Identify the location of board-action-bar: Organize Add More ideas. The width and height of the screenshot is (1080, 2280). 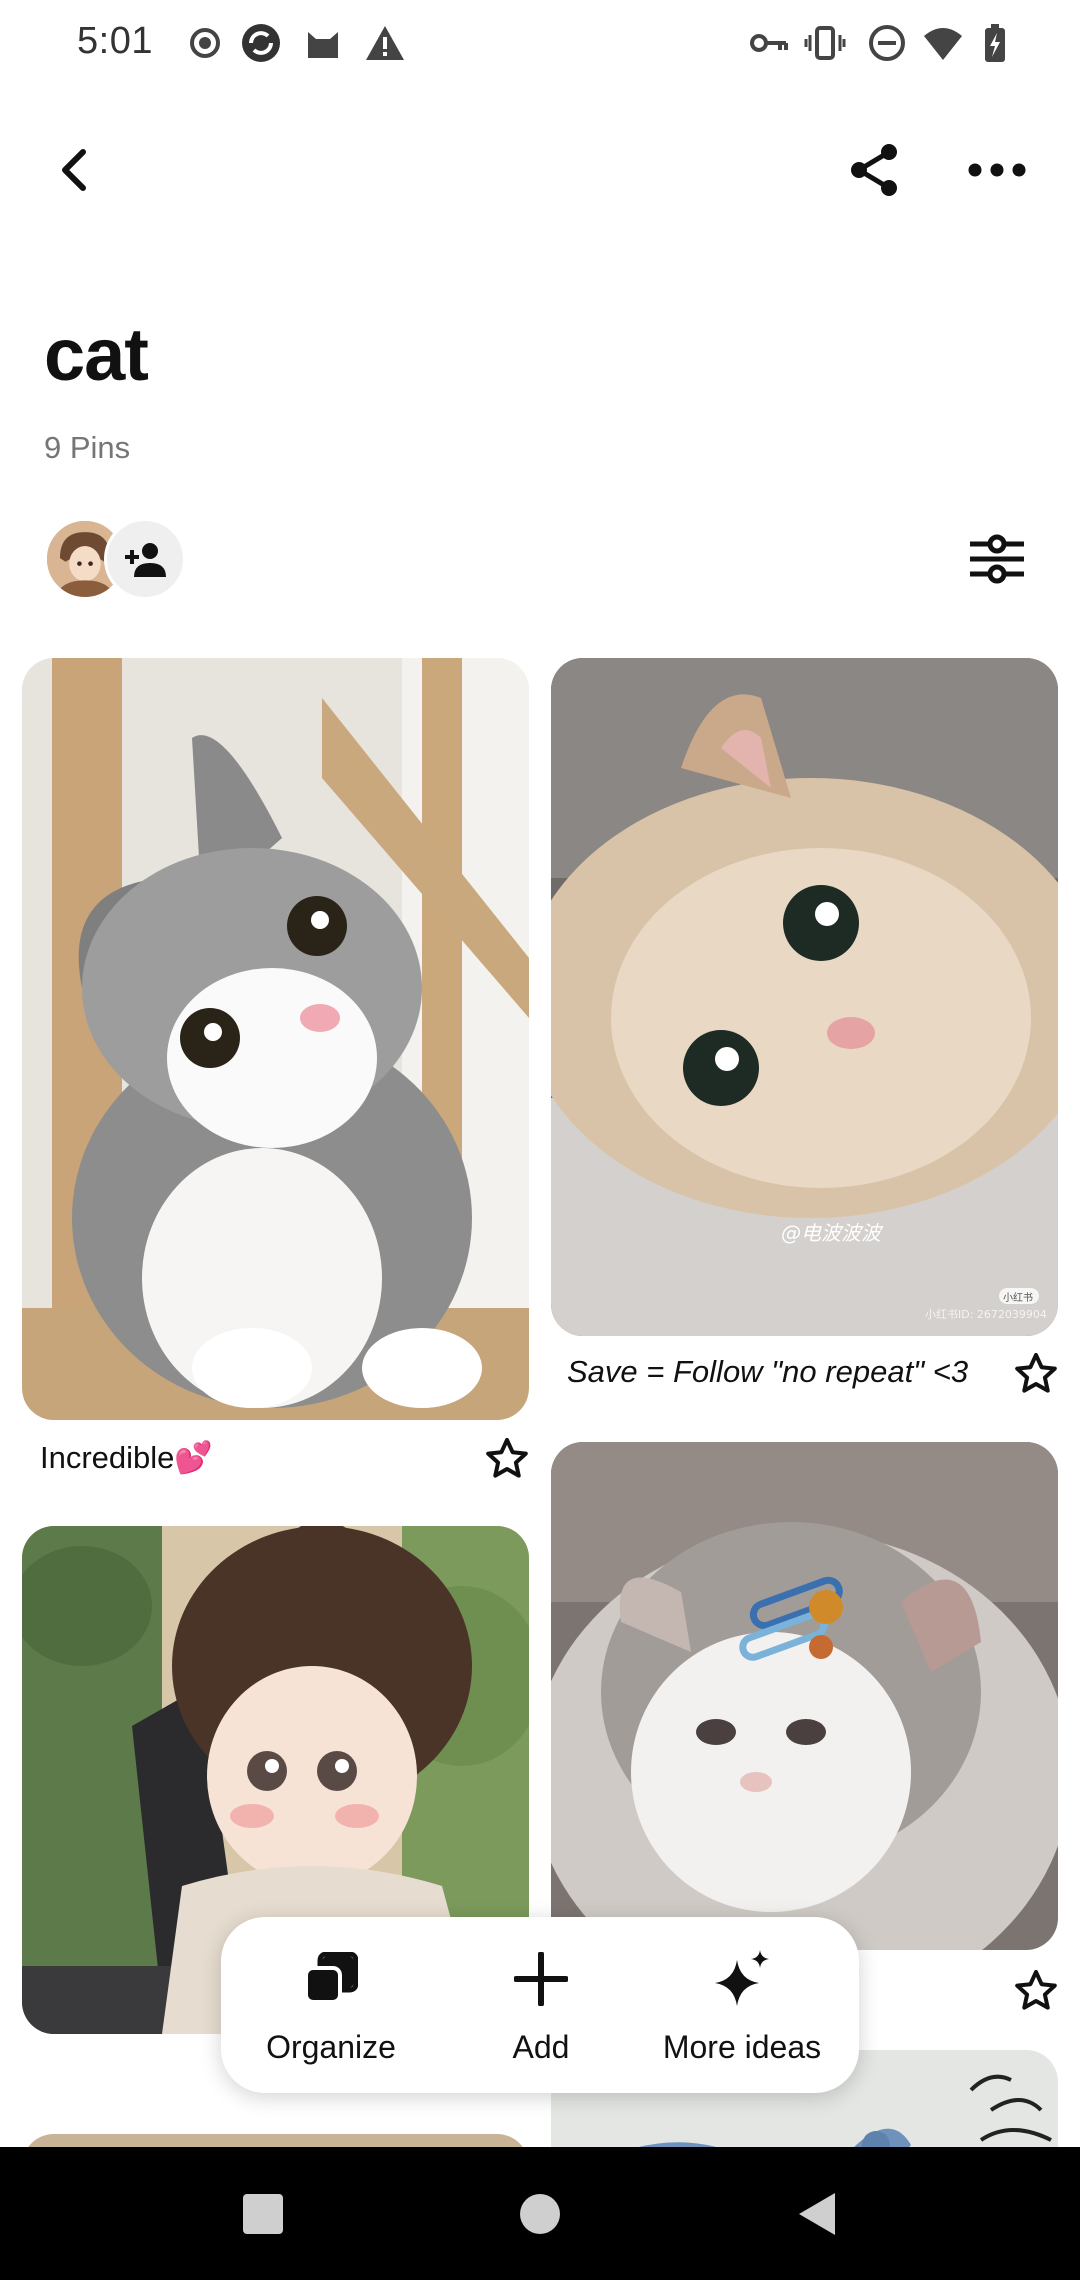
(540, 2005).